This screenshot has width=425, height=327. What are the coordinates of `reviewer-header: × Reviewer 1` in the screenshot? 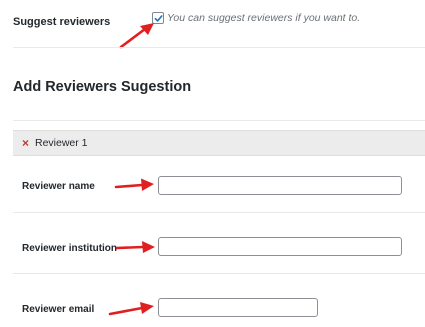 It's located at (219, 143).